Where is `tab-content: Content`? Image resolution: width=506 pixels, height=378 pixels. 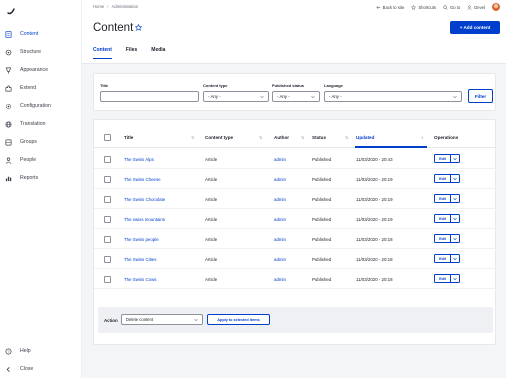
tab-content: Content is located at coordinates (102, 53).